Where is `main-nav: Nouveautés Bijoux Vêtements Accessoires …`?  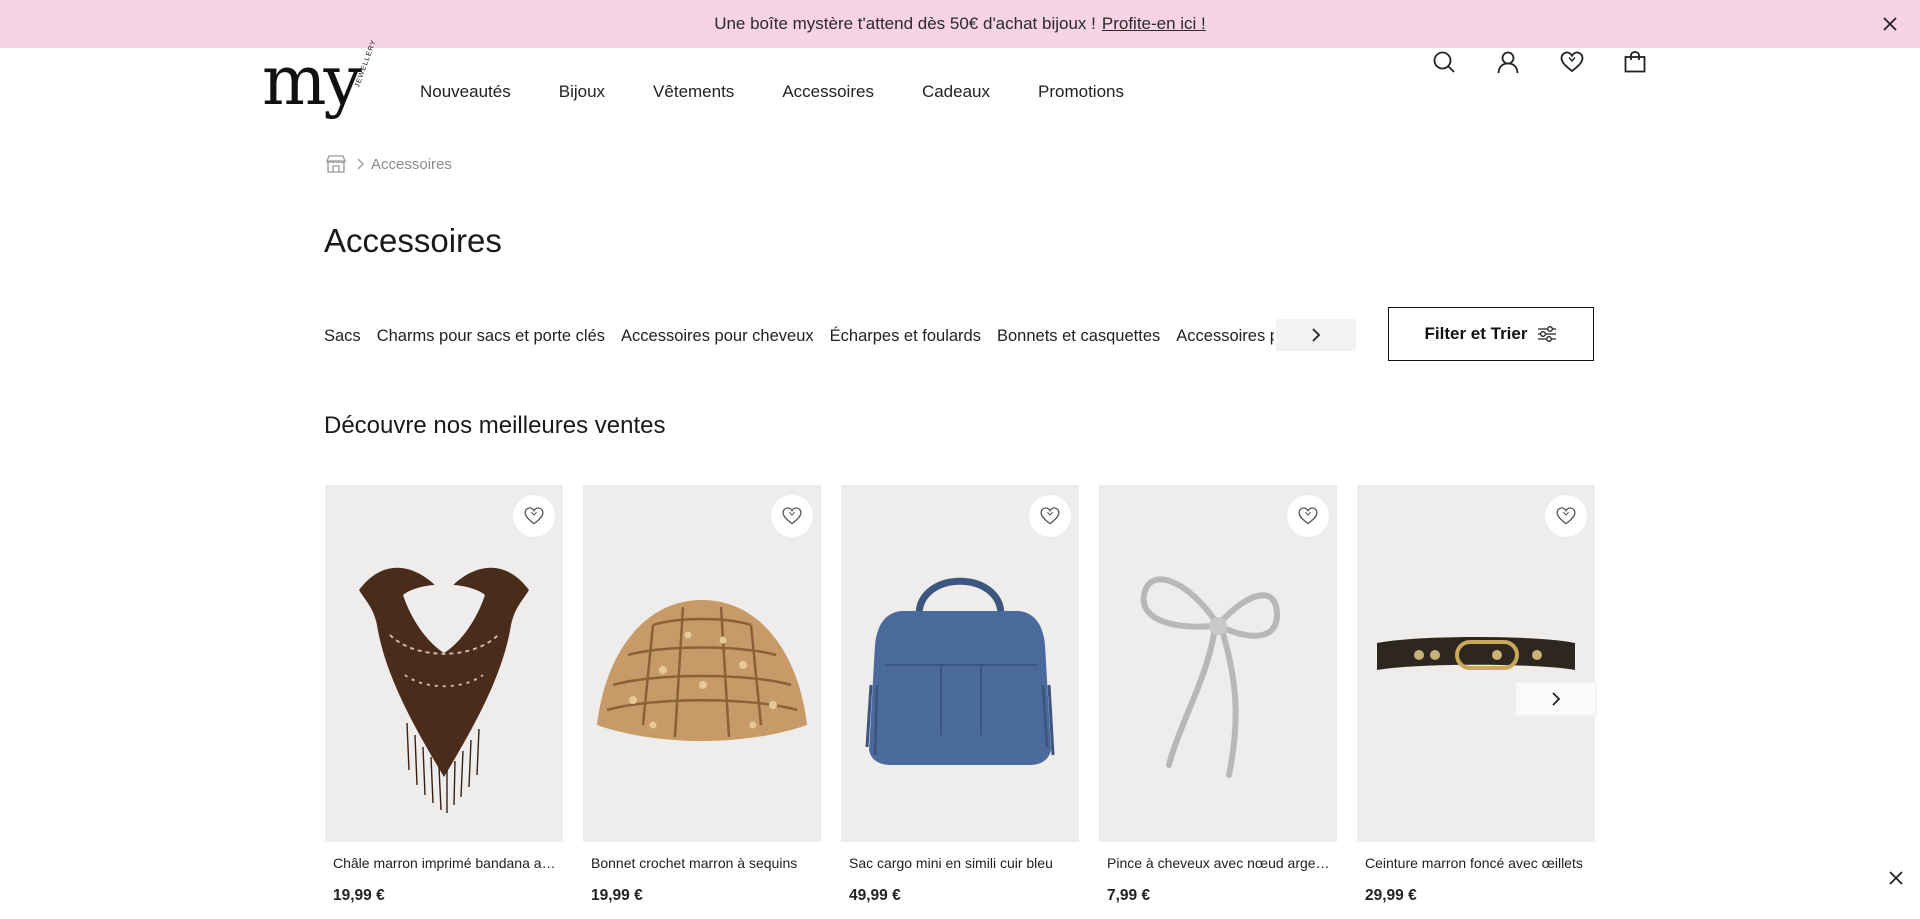 main-nav: Nouveautés Bijoux Vêtements Accessoires … is located at coordinates (796, 92).